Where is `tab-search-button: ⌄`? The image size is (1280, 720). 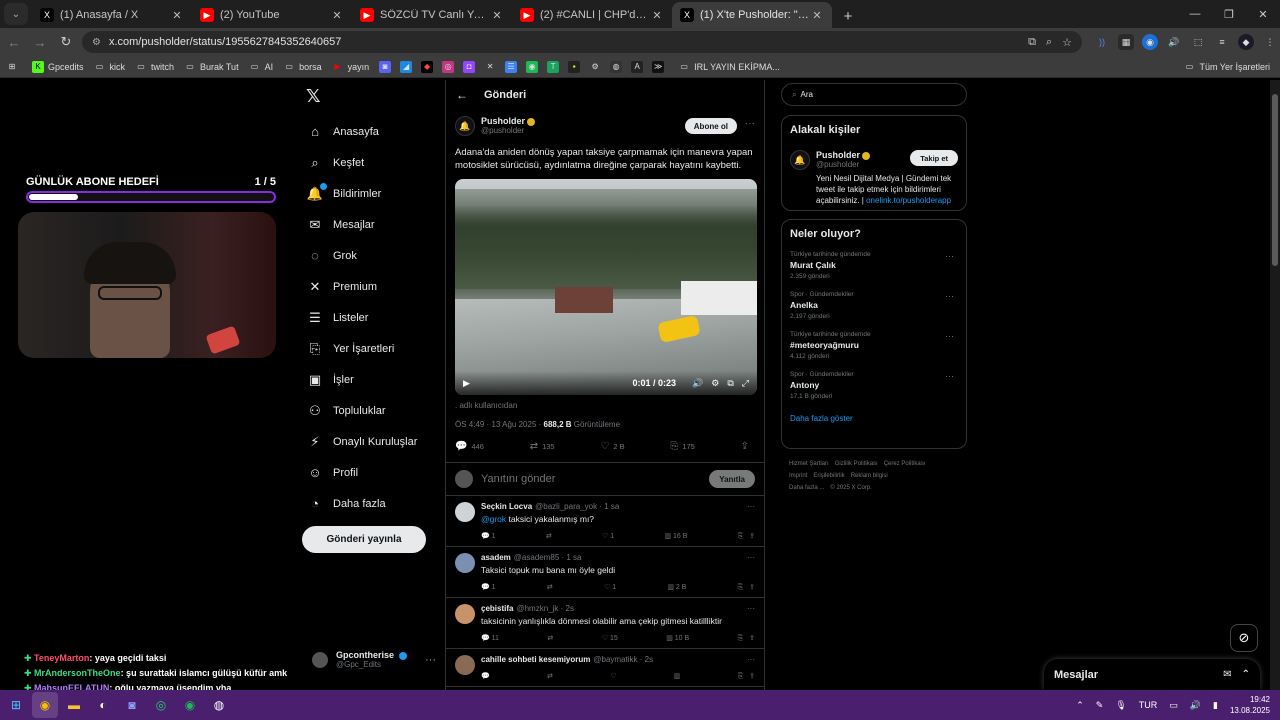
tab-search-button: ⌄ is located at coordinates (16, 14).